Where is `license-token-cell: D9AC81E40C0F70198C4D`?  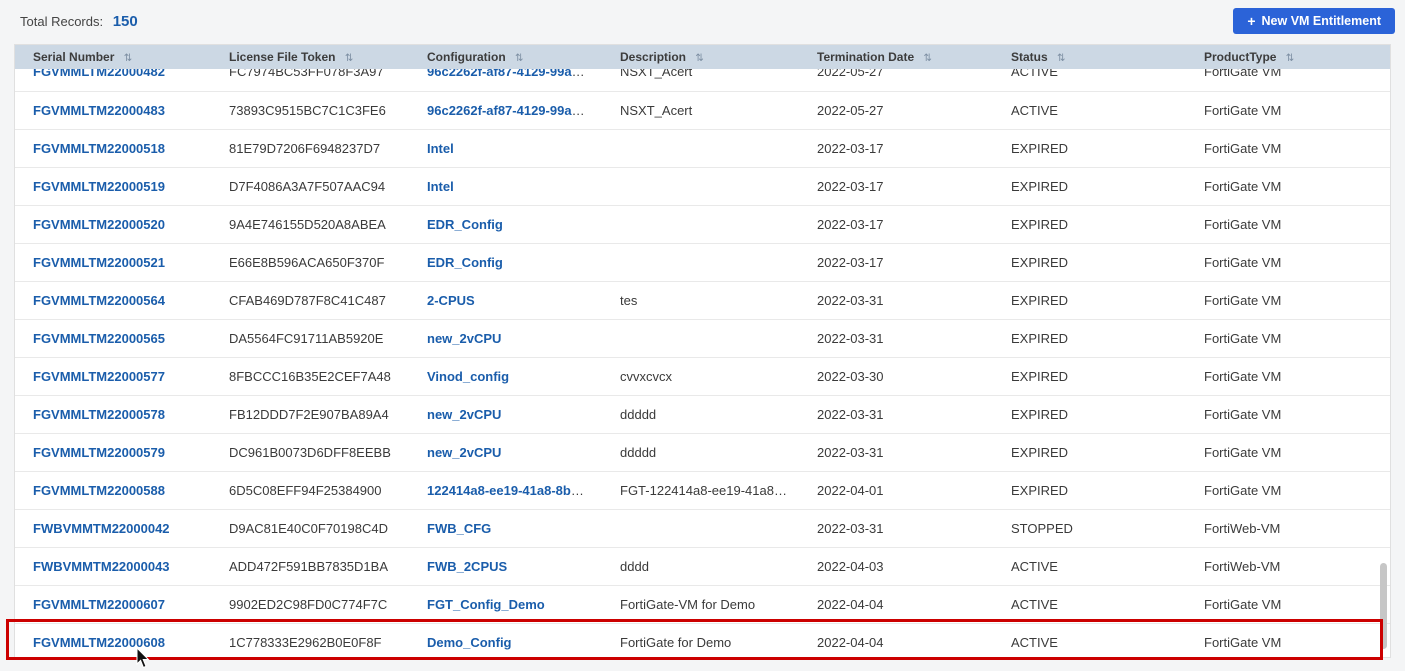 license-token-cell: D9AC81E40C0F70198C4D is located at coordinates (310, 528).